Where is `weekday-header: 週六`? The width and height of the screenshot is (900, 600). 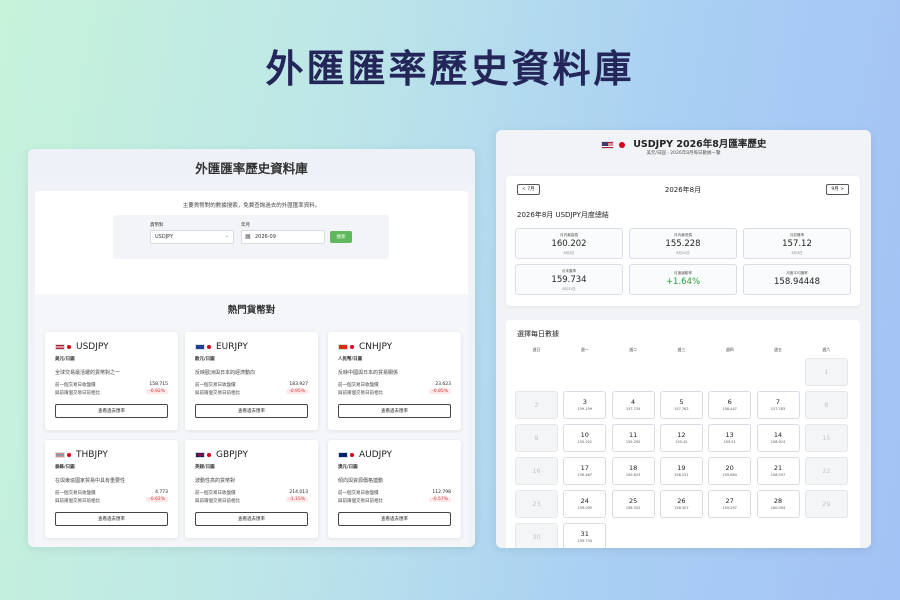
weekday-header: 週六 is located at coordinates (826, 349).